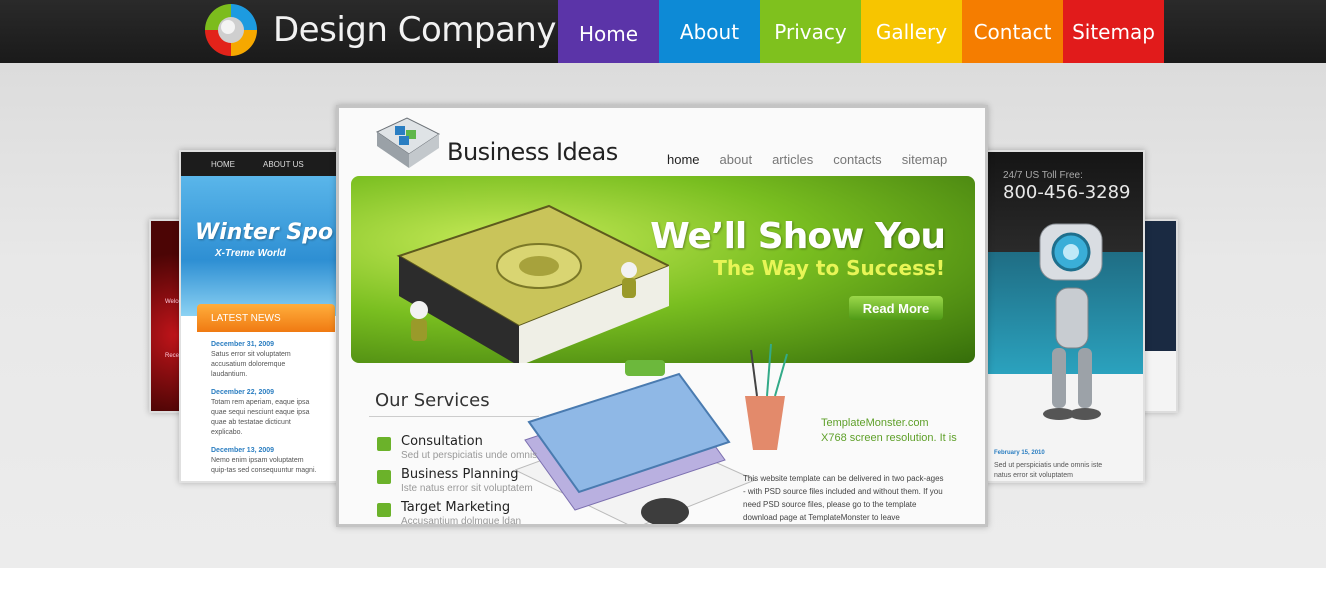 Image resolution: width=1326 pixels, height=608 pixels. I want to click on bi-nav-sitemap: sitemap, so click(924, 159).